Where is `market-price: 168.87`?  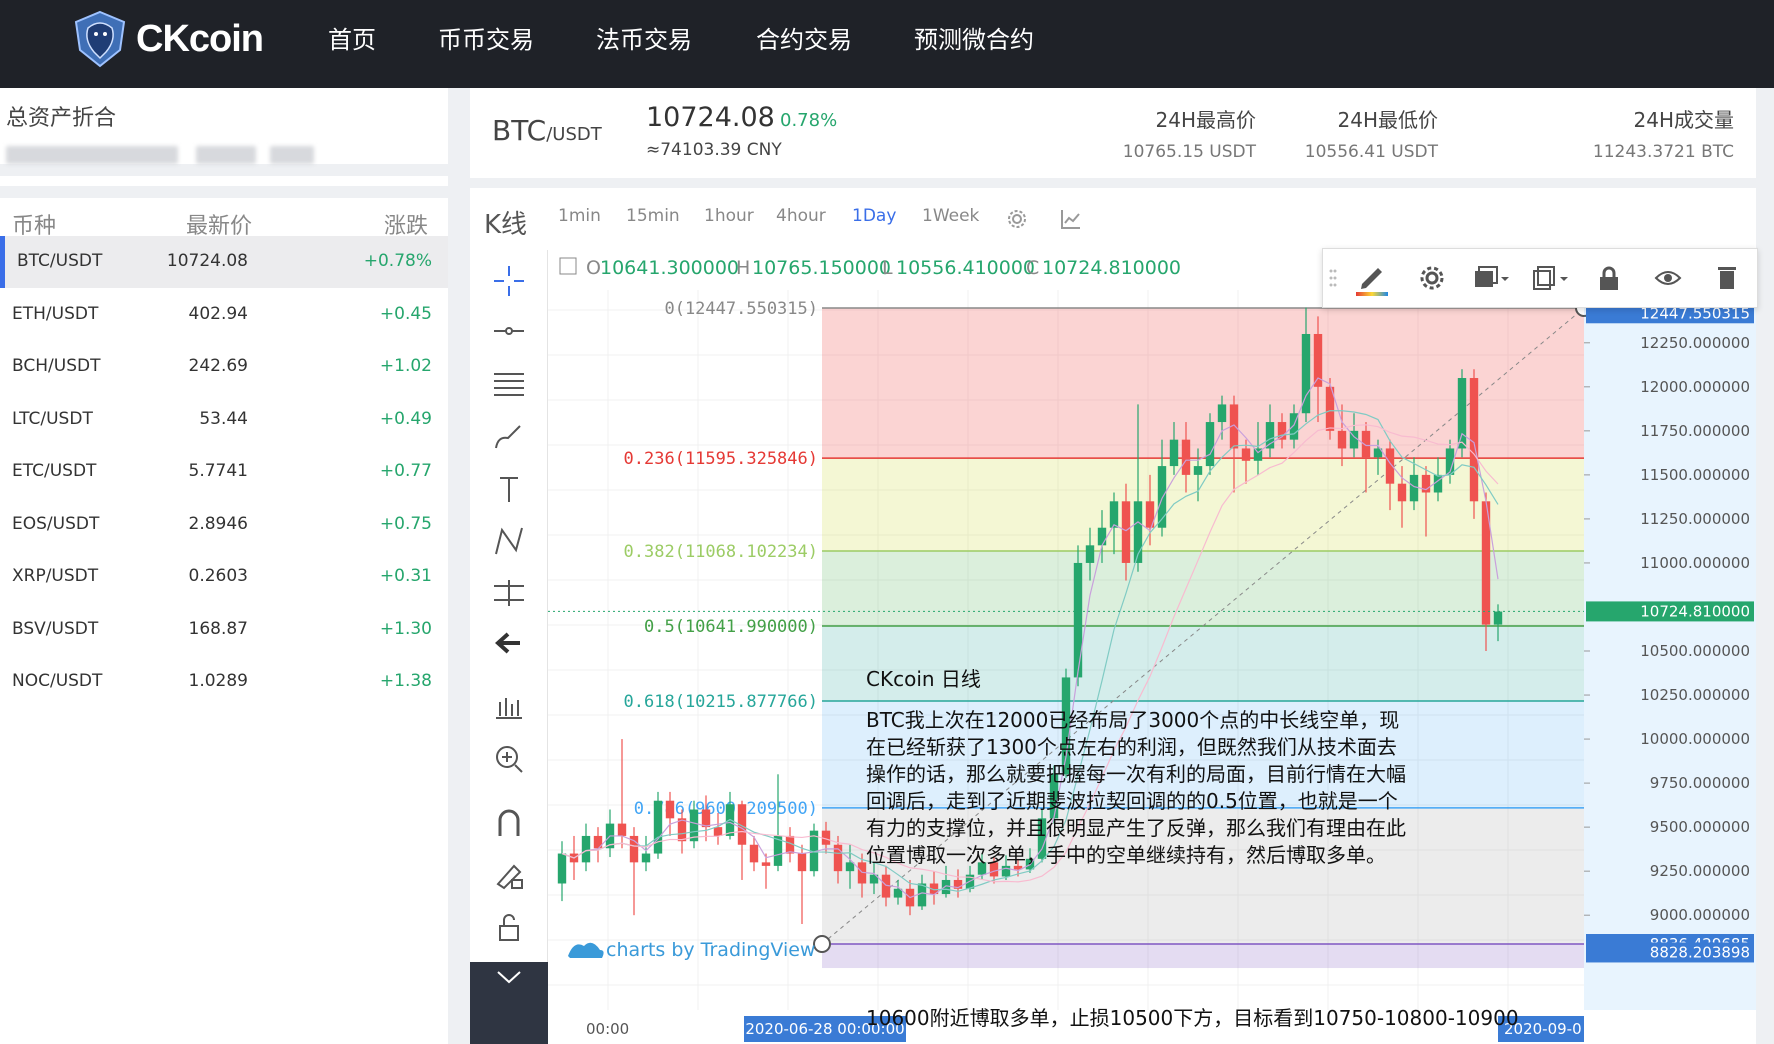 market-price: 168.87 is located at coordinates (218, 628).